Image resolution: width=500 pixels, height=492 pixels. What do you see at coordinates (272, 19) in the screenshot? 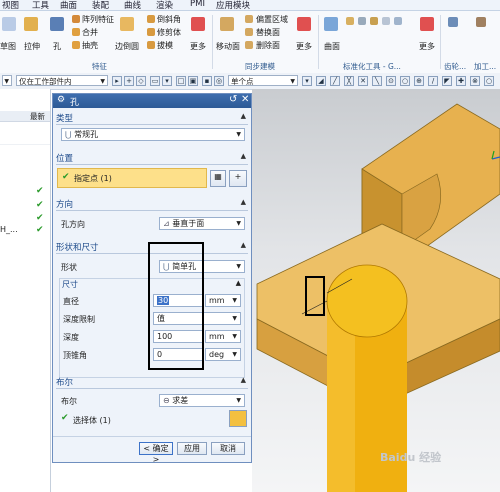
I see `offset-region-button: 偏置区域` at bounding box center [272, 19].